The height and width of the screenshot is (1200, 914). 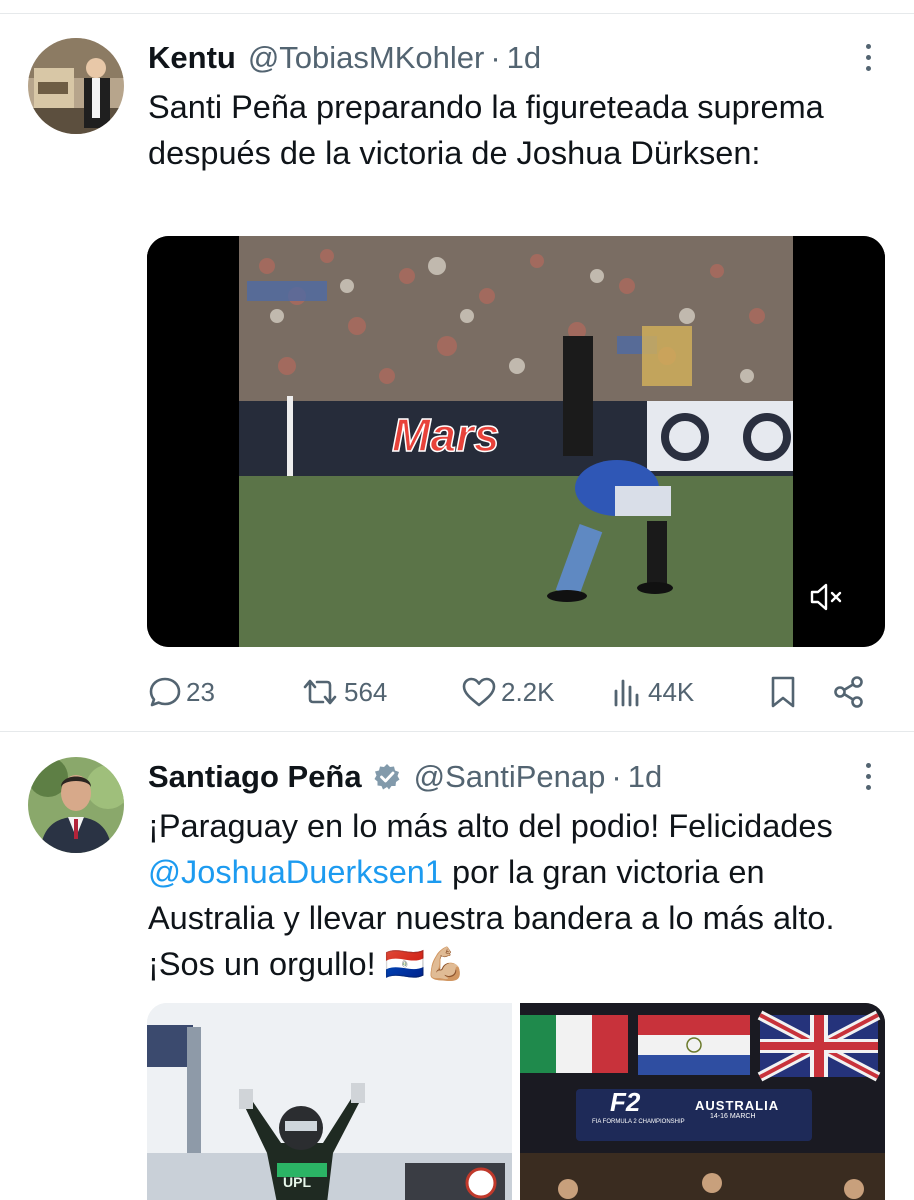 What do you see at coordinates (405, 777) in the screenshot?
I see `tweet-header: Santiago Peña @SantiPenap · 1d` at bounding box center [405, 777].